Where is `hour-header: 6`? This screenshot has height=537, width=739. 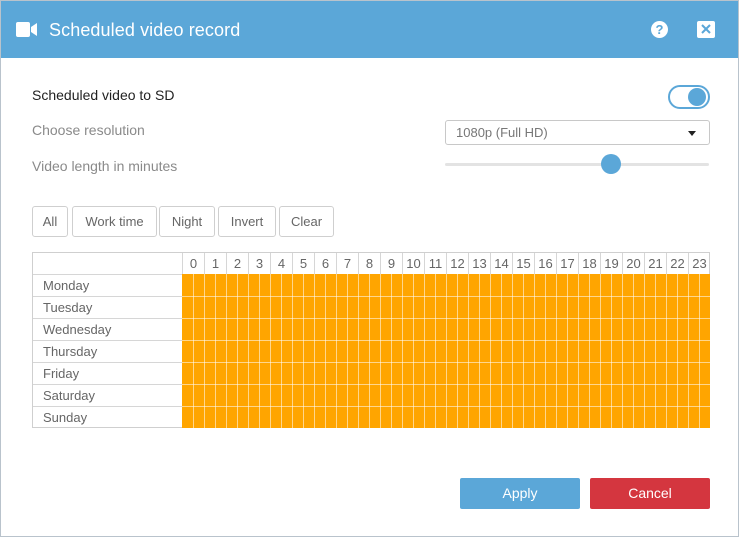
hour-header: 6 is located at coordinates (325, 263).